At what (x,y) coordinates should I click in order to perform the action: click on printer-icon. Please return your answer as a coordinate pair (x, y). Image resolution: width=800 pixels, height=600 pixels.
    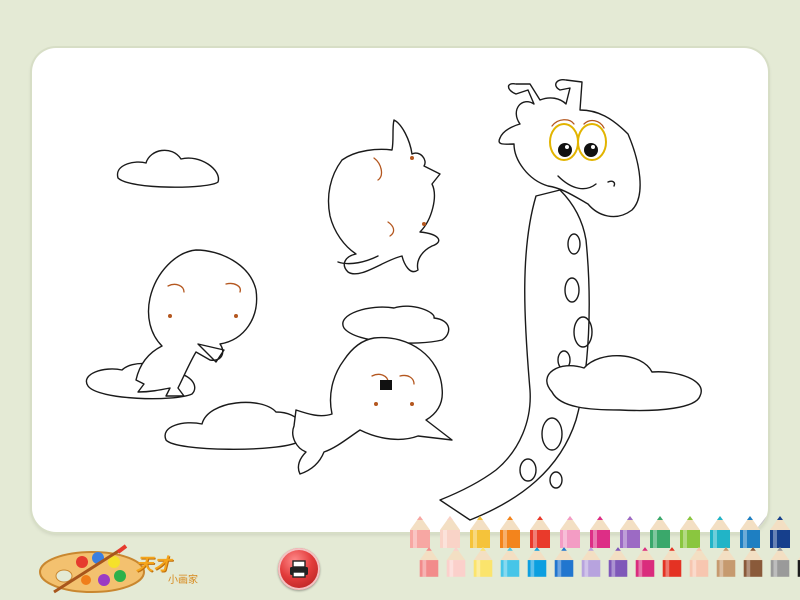
    Looking at the image, I should click on (299, 569).